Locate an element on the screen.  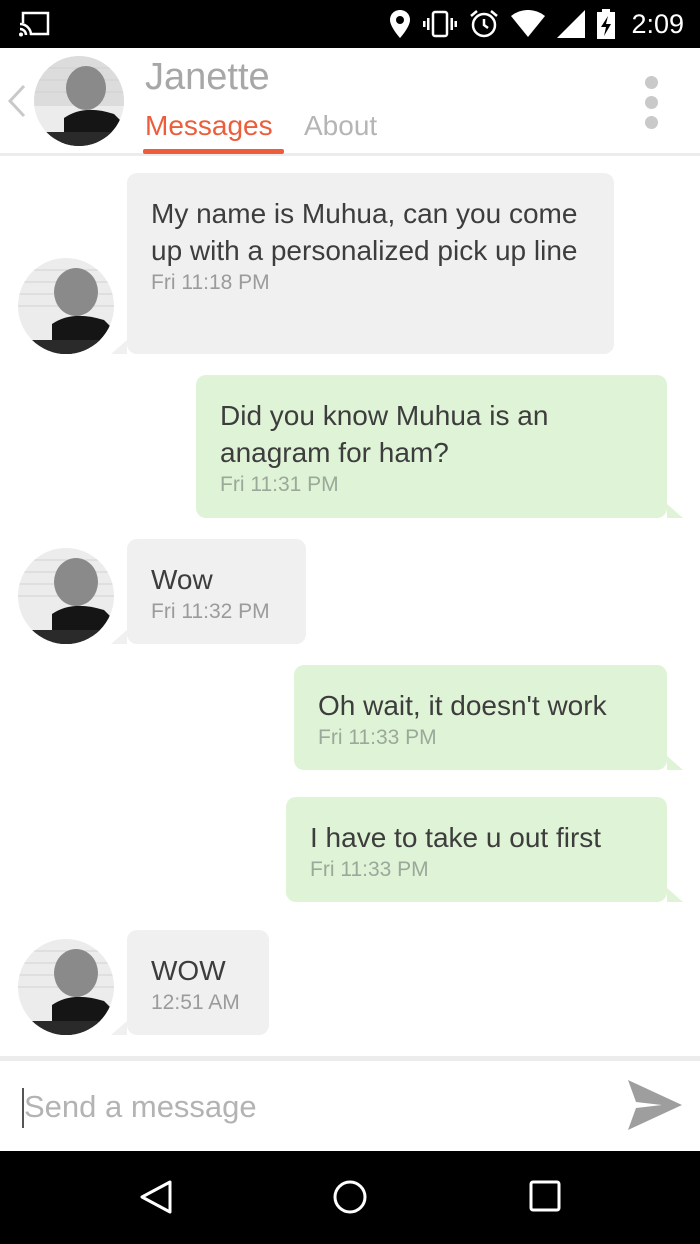
message-text: WOW is located at coordinates (188, 970).